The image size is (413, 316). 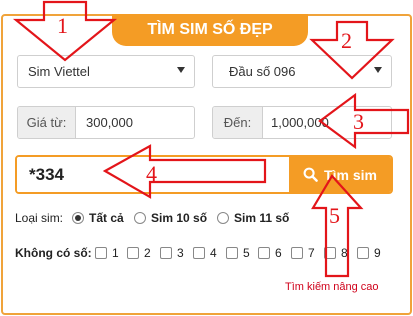 I want to click on exclude-digit-checkbox: 8, so click(x=336, y=253).